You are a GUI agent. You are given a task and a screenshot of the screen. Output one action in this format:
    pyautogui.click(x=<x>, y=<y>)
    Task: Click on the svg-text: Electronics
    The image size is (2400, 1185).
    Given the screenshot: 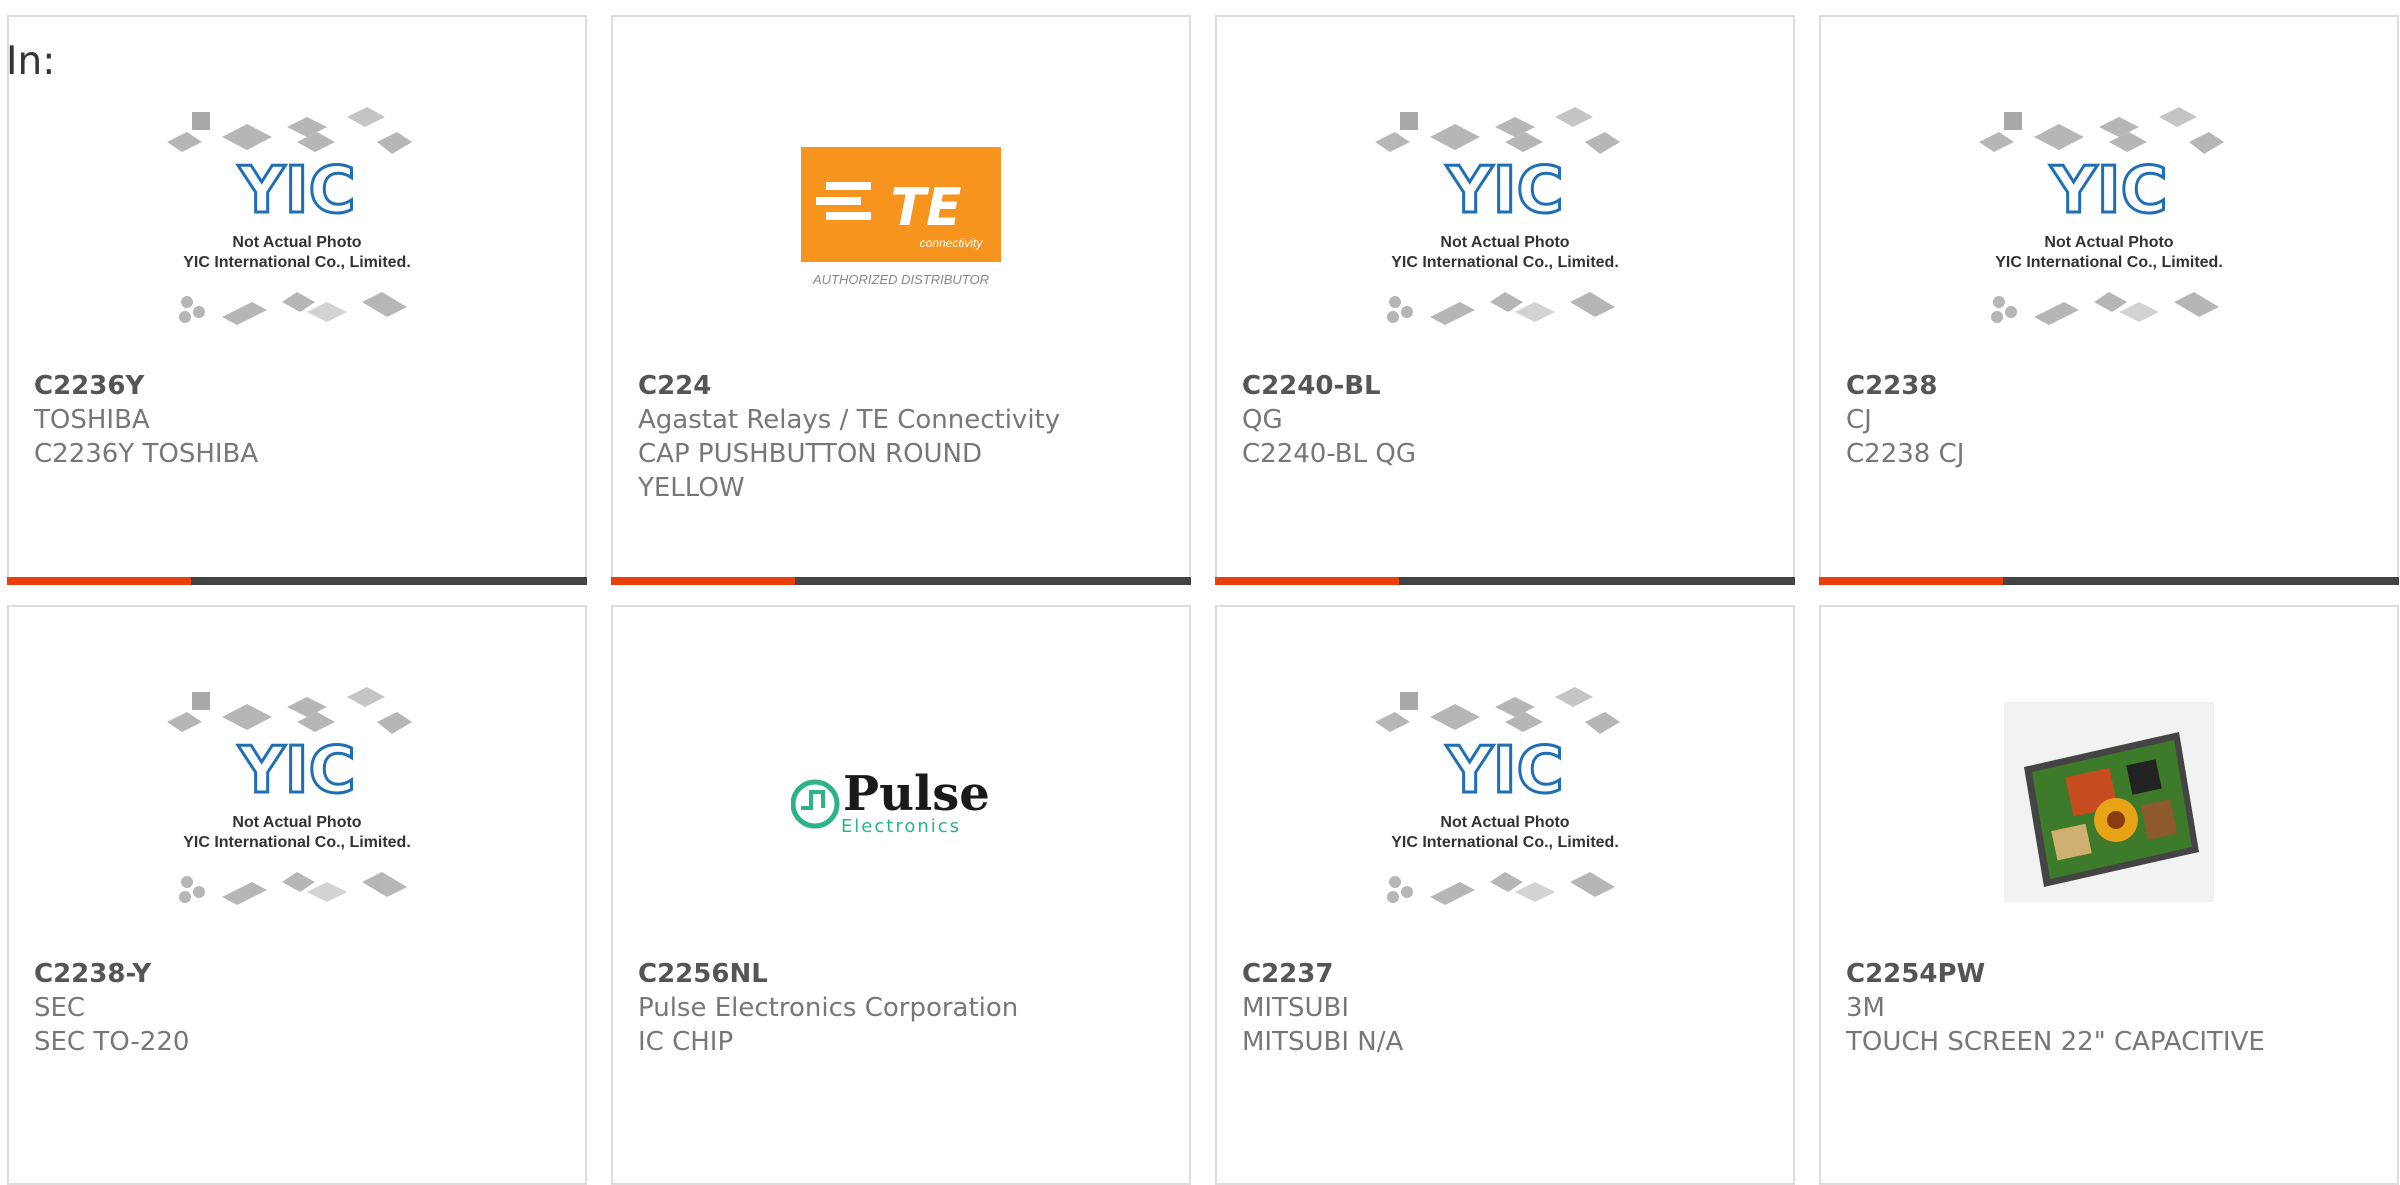 What is the action you would take?
    pyautogui.click(x=901, y=826)
    